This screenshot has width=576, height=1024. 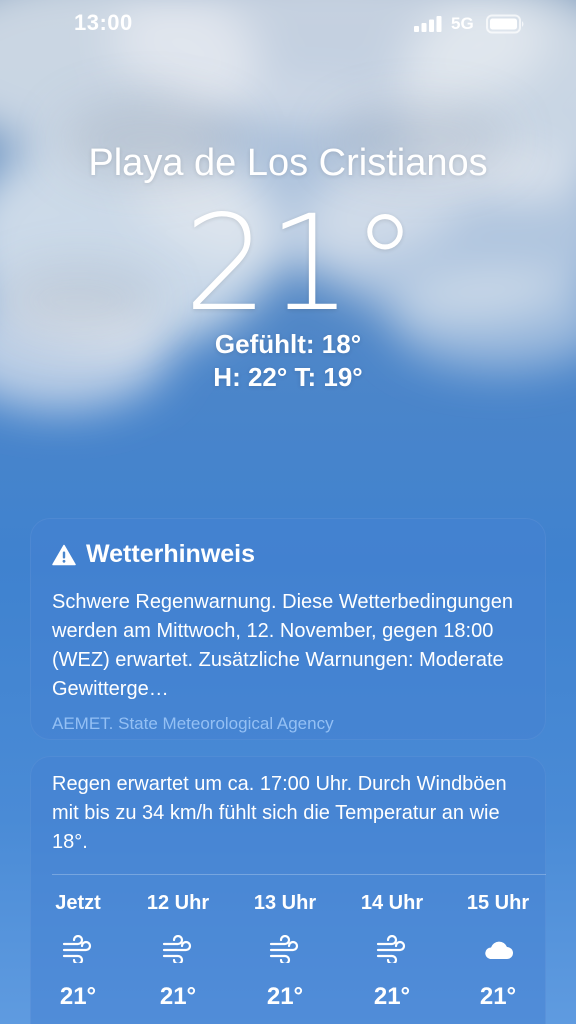 I want to click on hour-label: 13 Uhr, so click(x=285, y=903).